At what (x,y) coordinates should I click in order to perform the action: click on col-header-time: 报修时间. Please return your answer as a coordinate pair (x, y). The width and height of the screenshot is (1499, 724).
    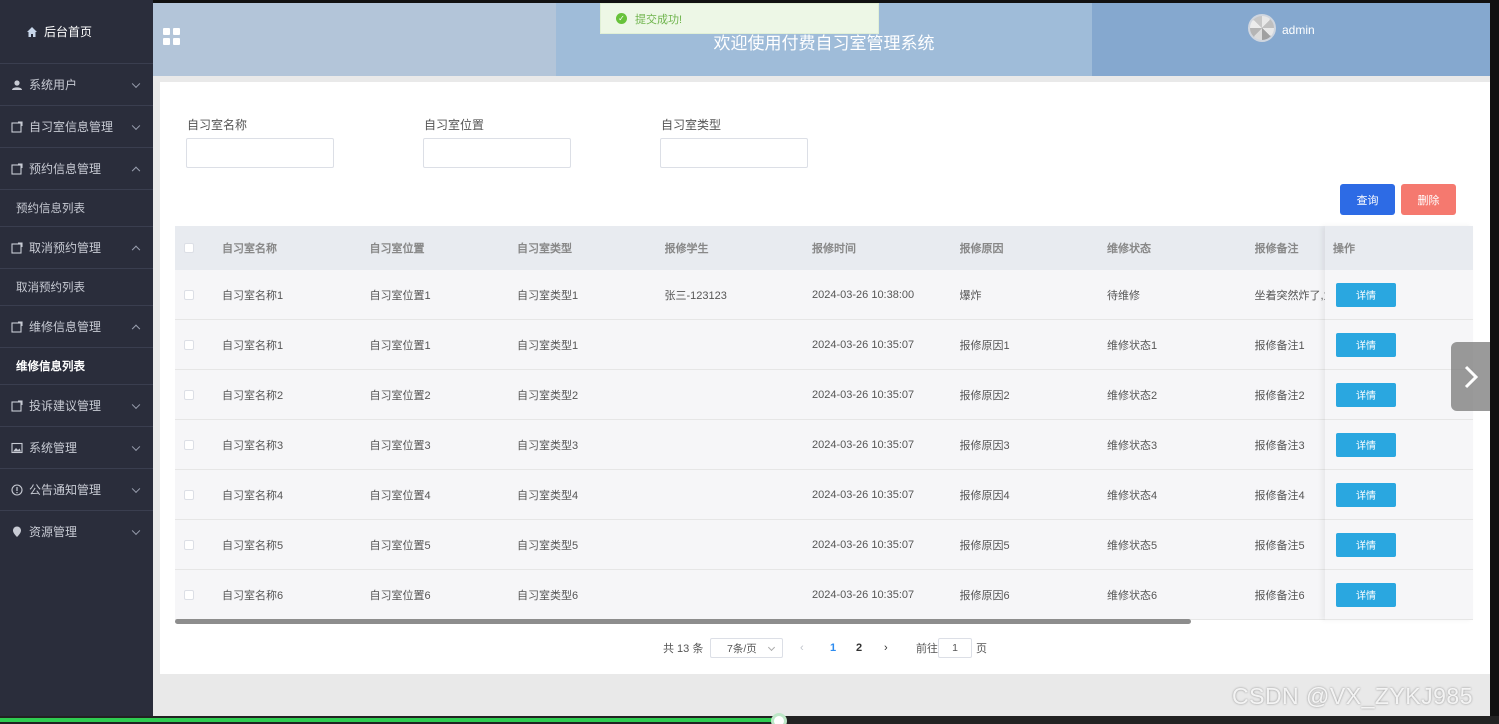
    Looking at the image, I should click on (886, 248).